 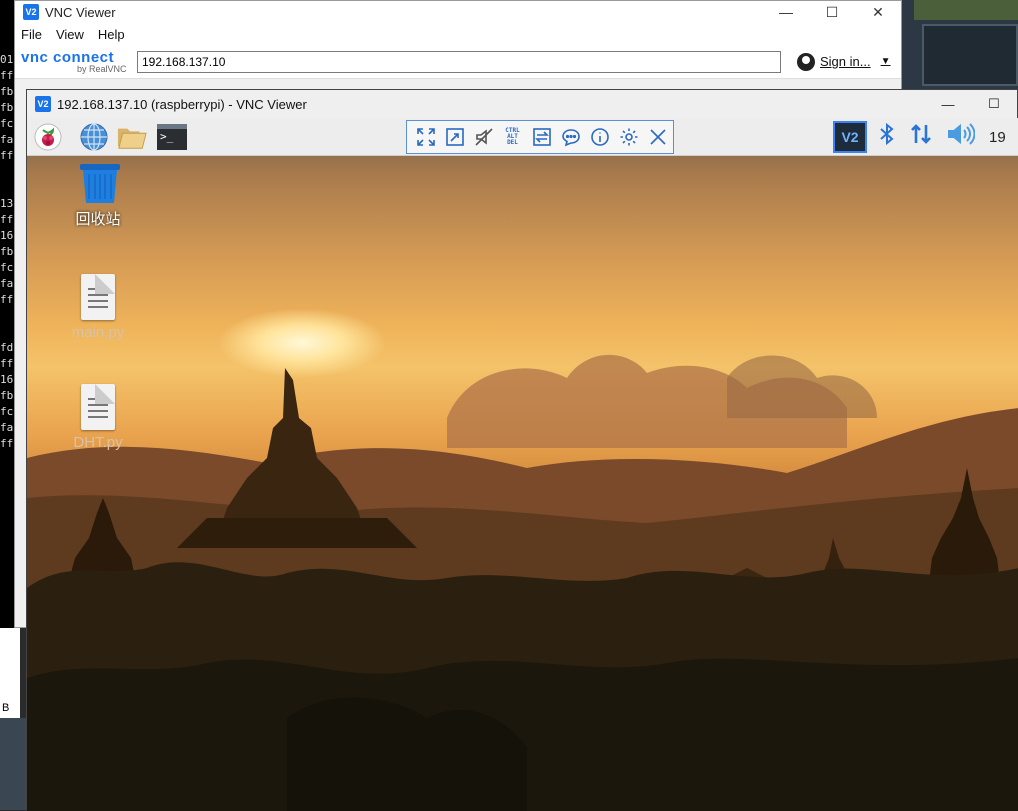 What do you see at coordinates (994, 104) in the screenshot?
I see `session-maximize-button: ☐` at bounding box center [994, 104].